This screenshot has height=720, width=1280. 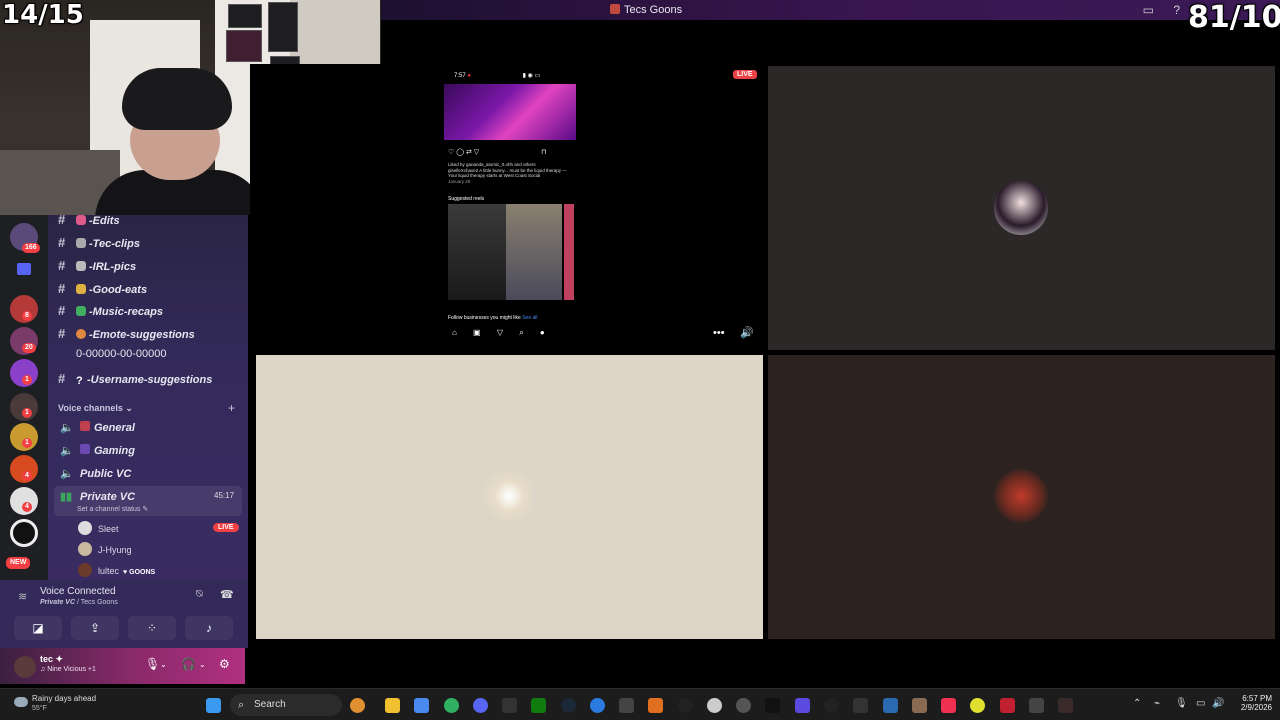 What do you see at coordinates (27, 316) in the screenshot?
I see `mention-badge: 8` at bounding box center [27, 316].